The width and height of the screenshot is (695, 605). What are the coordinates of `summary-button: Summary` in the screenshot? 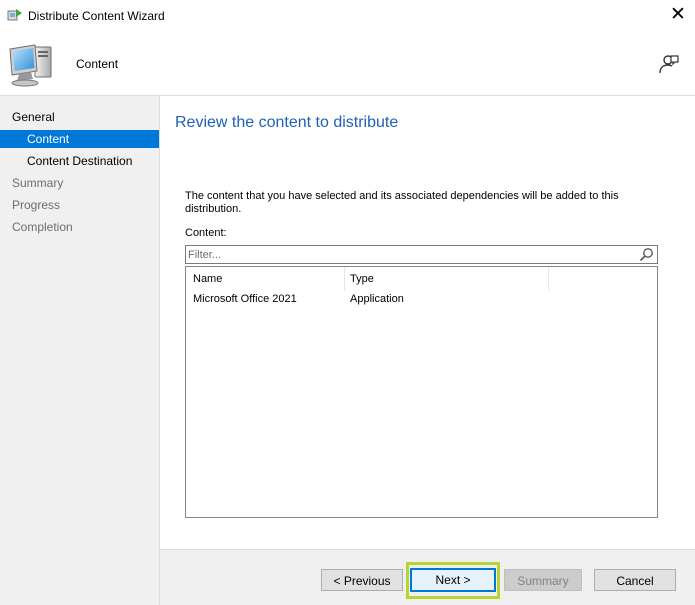 It's located at (543, 580).